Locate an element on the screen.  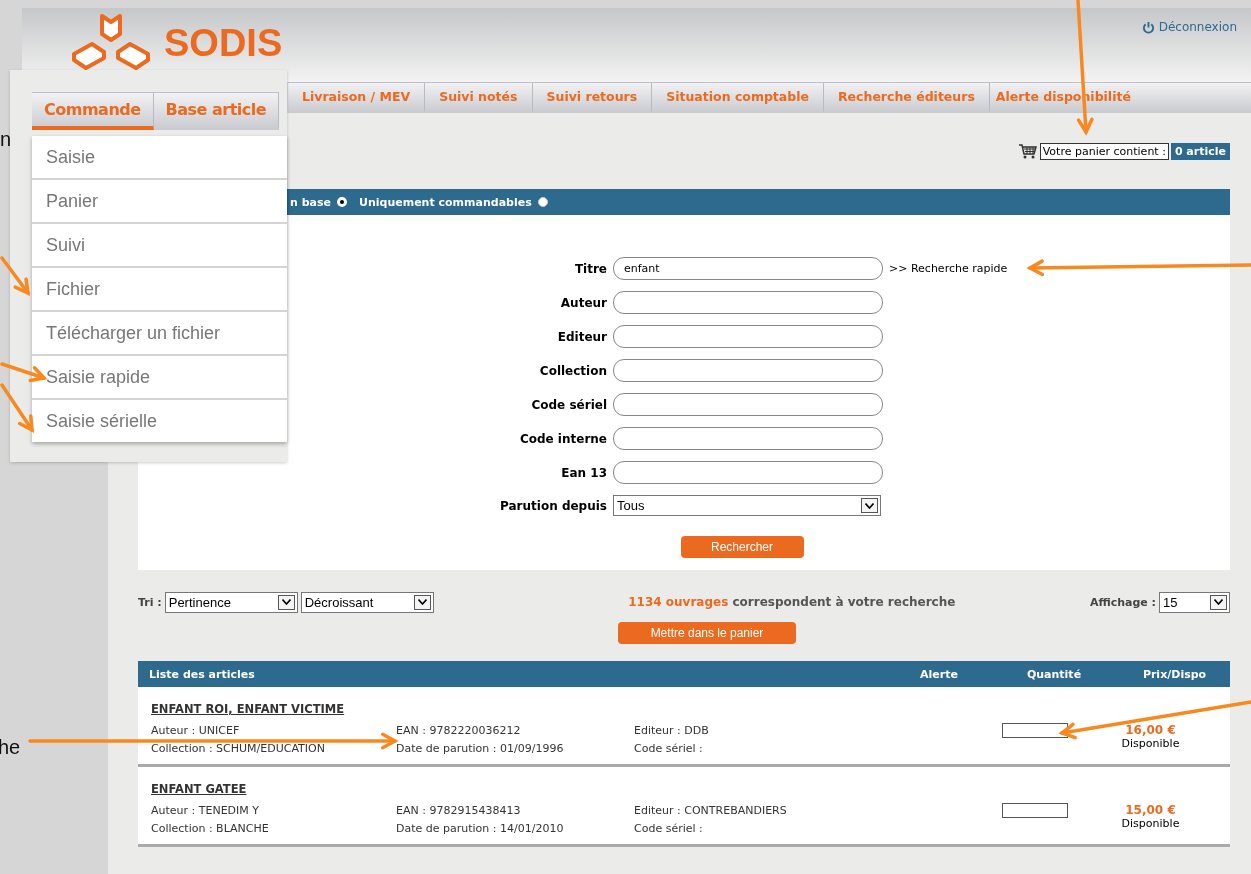
search-button: Rechercher is located at coordinates (742, 547).